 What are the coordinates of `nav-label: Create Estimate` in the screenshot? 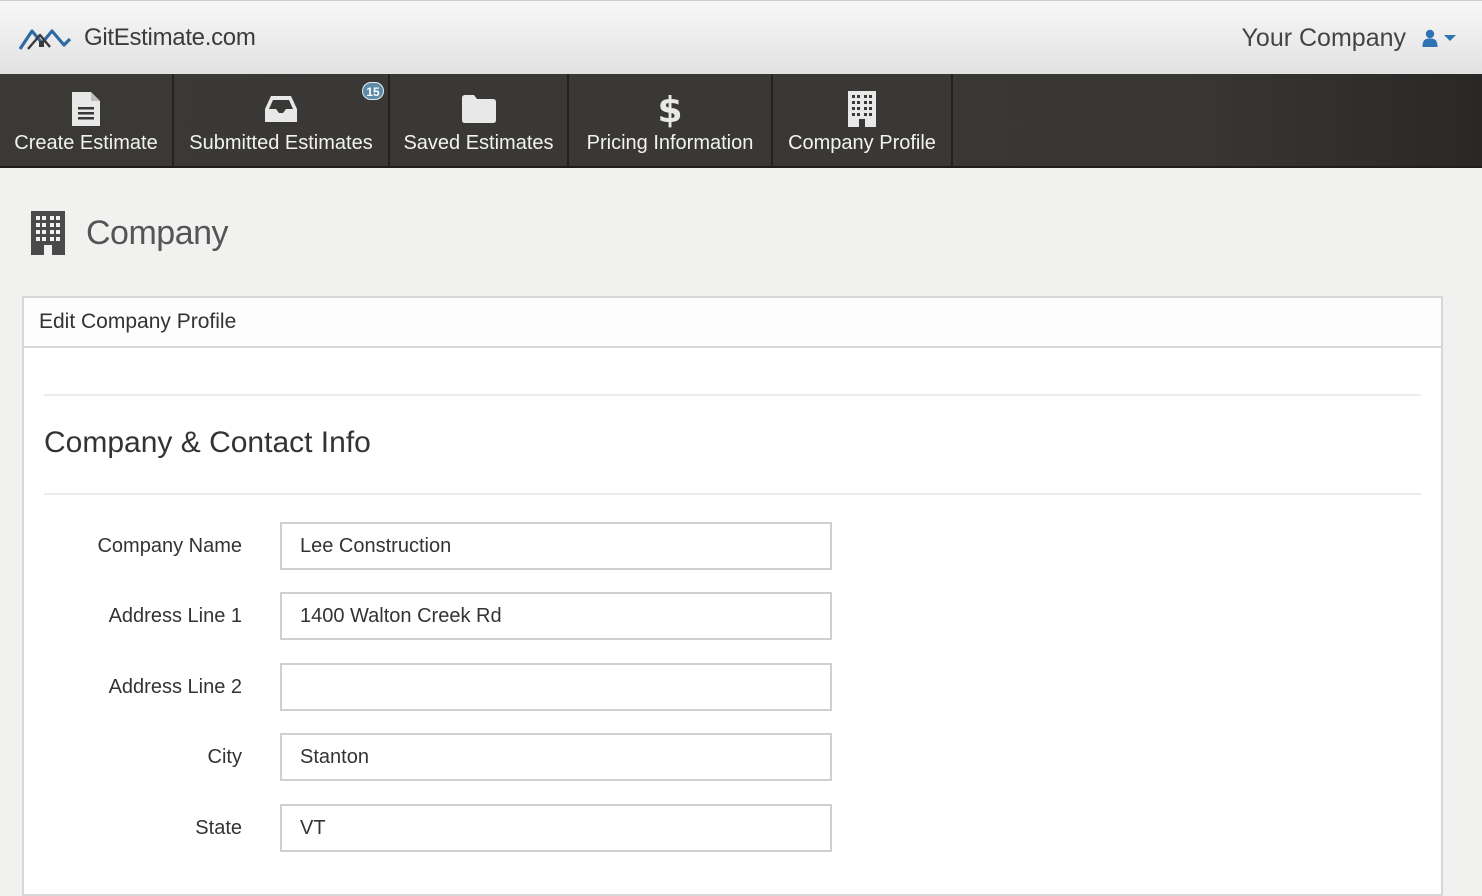 It's located at (86, 143).